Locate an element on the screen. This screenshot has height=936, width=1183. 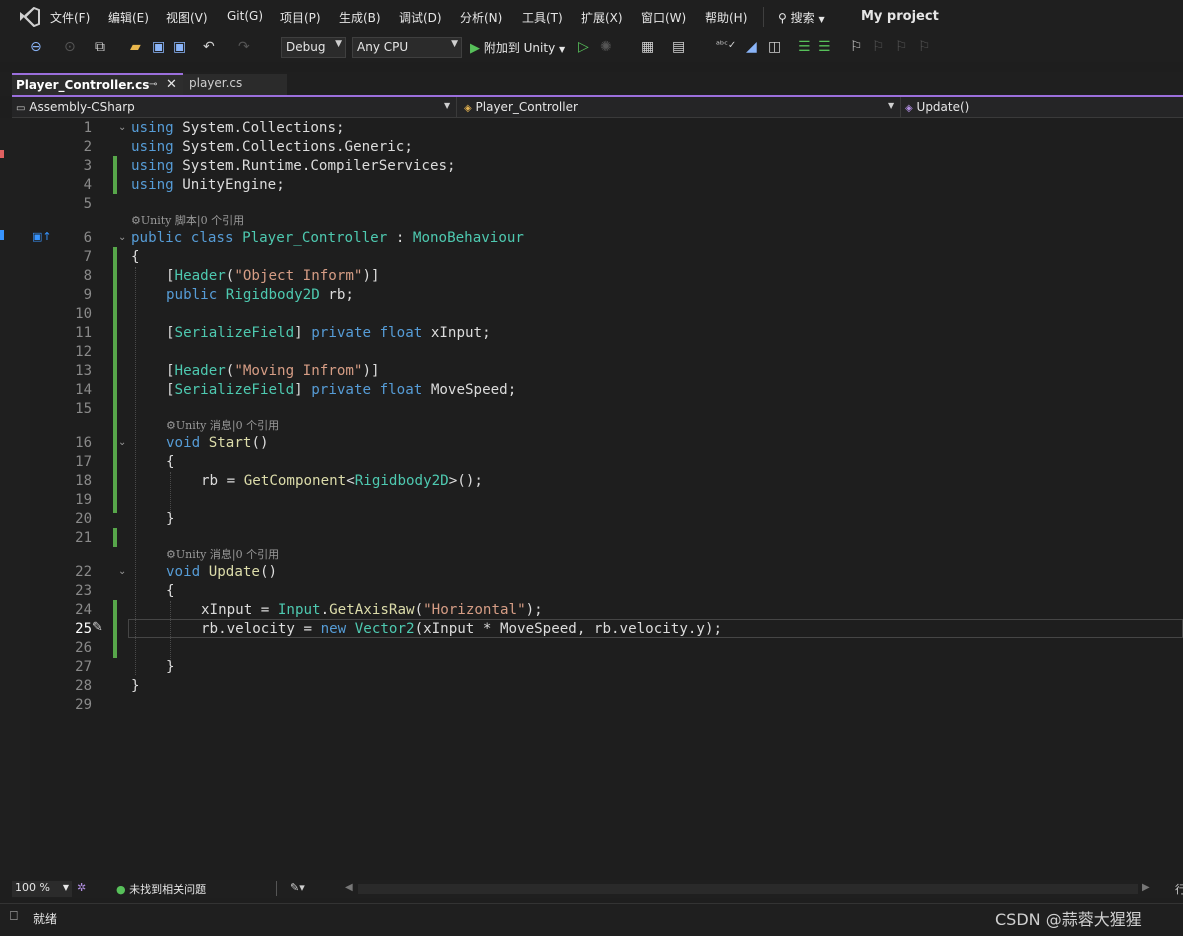
platform-value: Any CPU is located at coordinates (383, 47).